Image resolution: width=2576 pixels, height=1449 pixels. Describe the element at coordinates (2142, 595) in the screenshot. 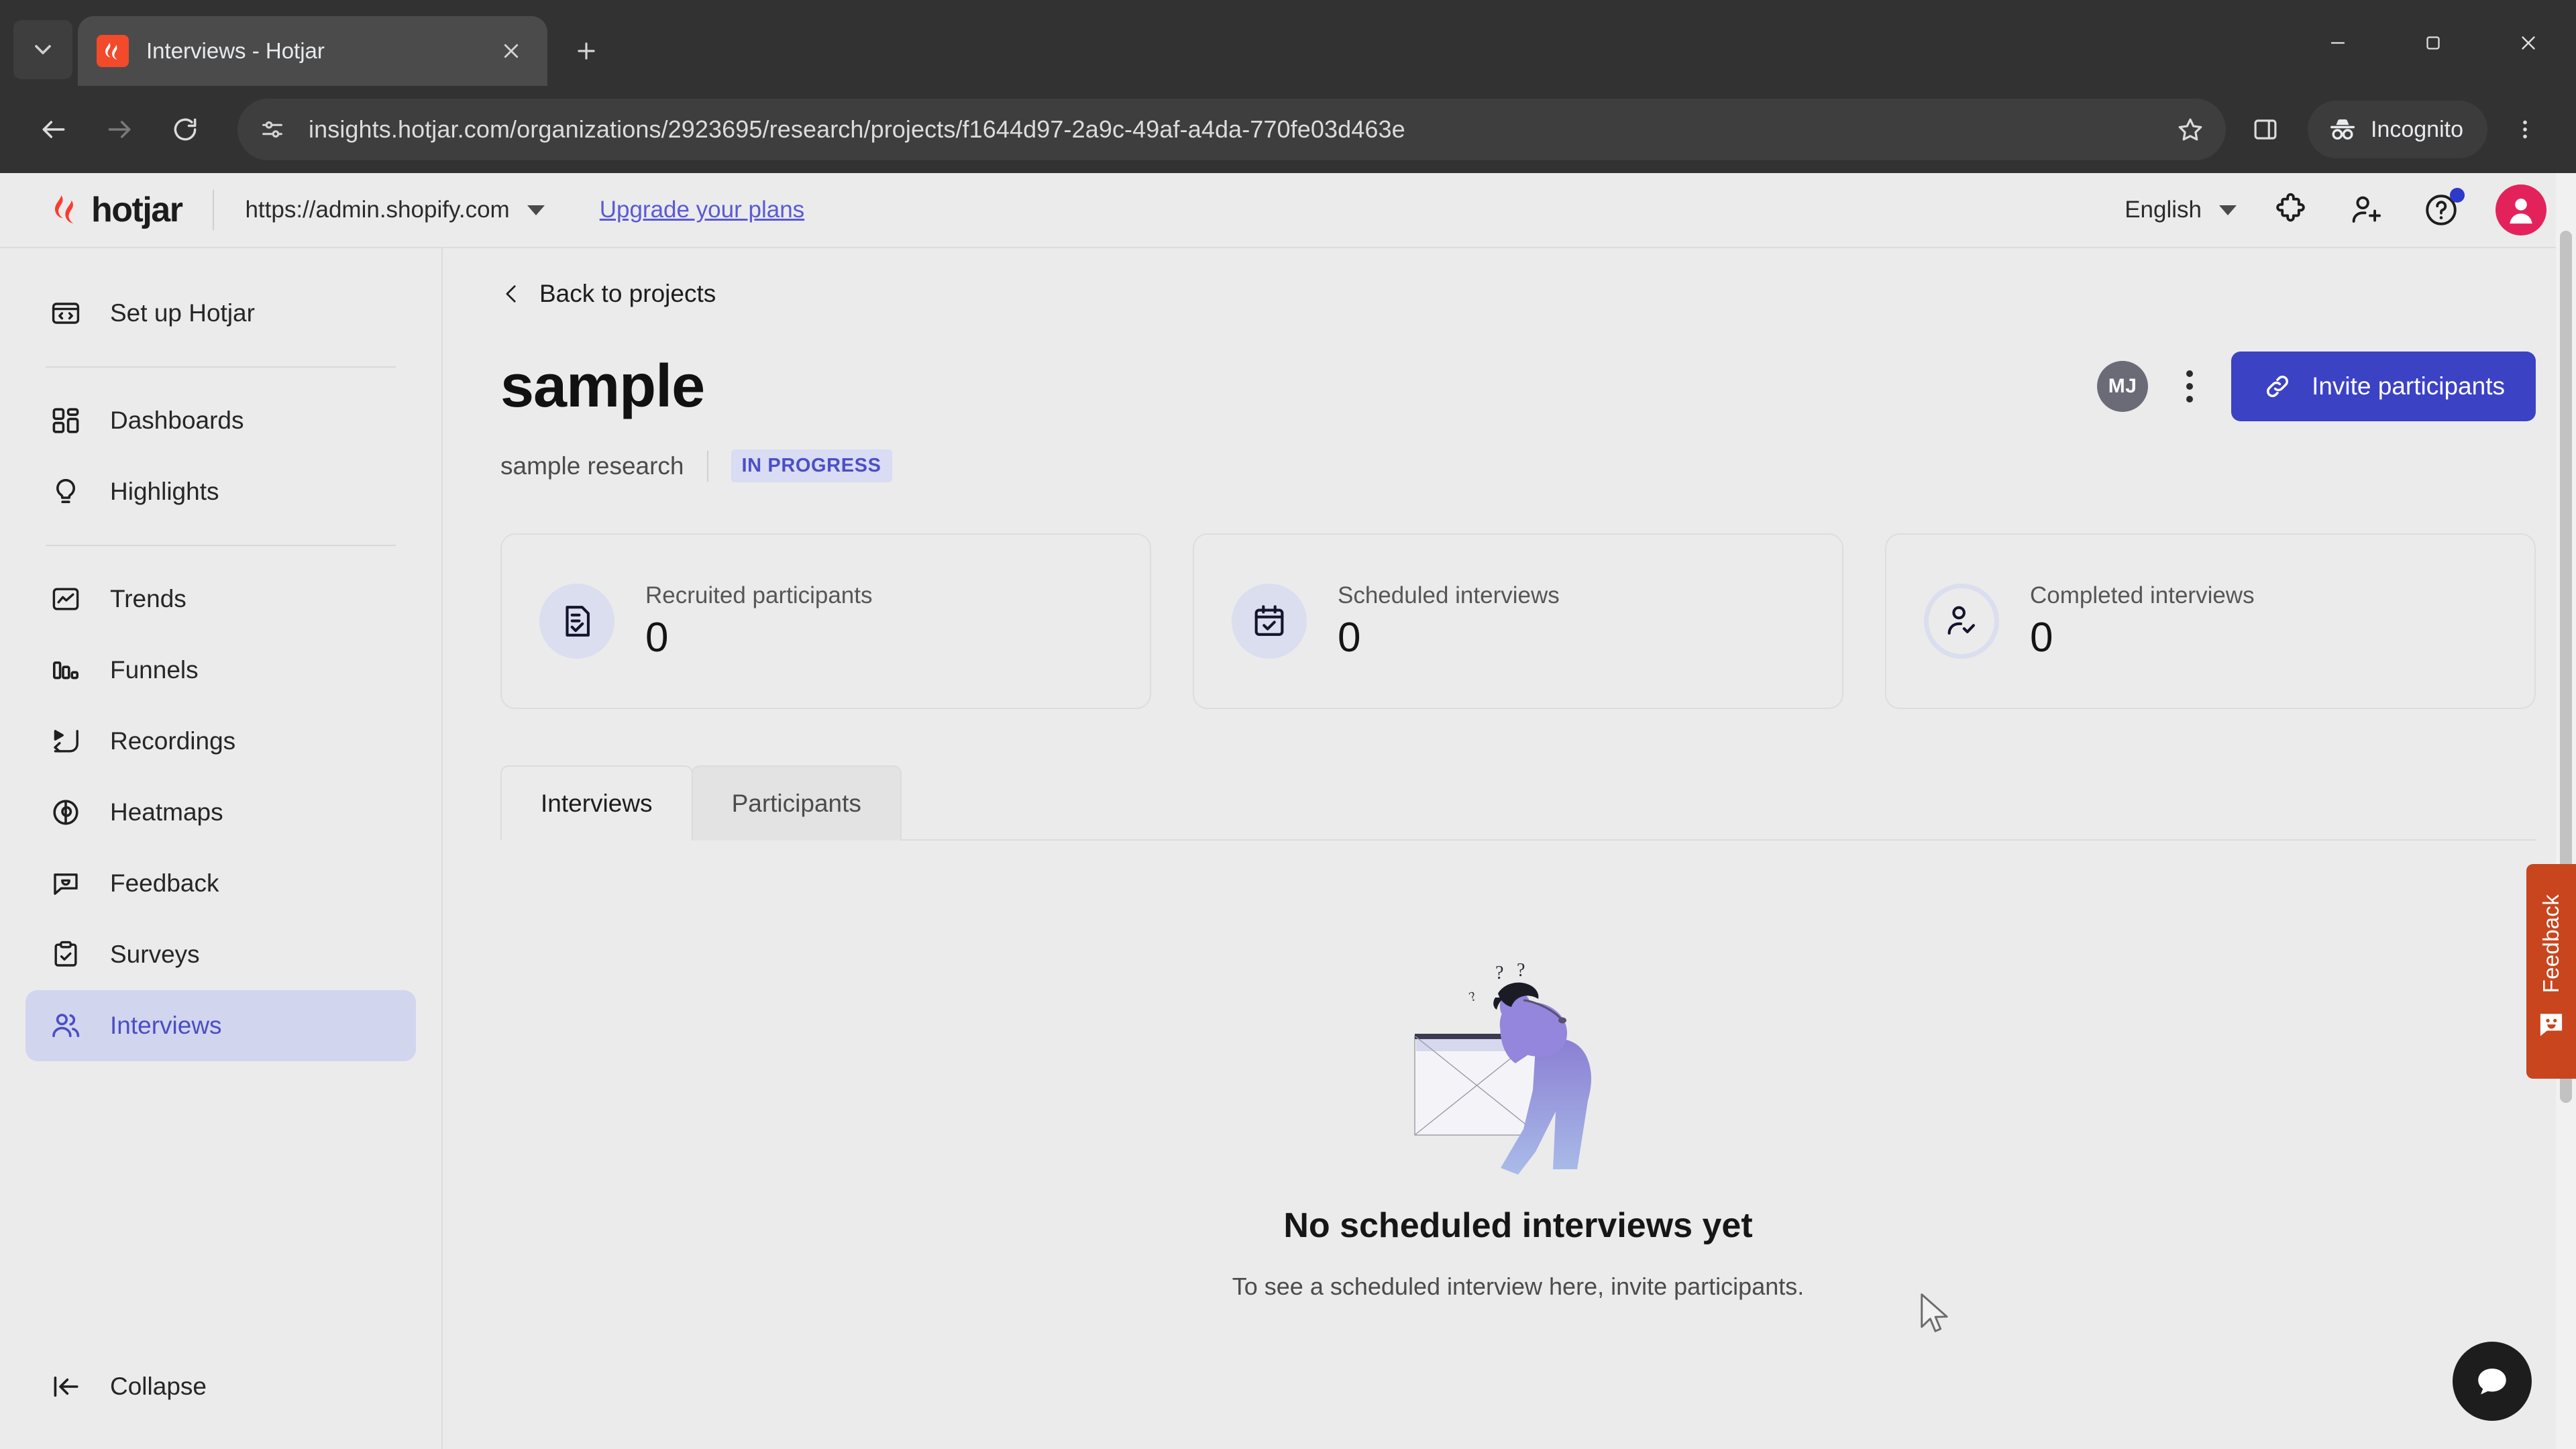

I see `stat-label: Completed interviews` at that location.